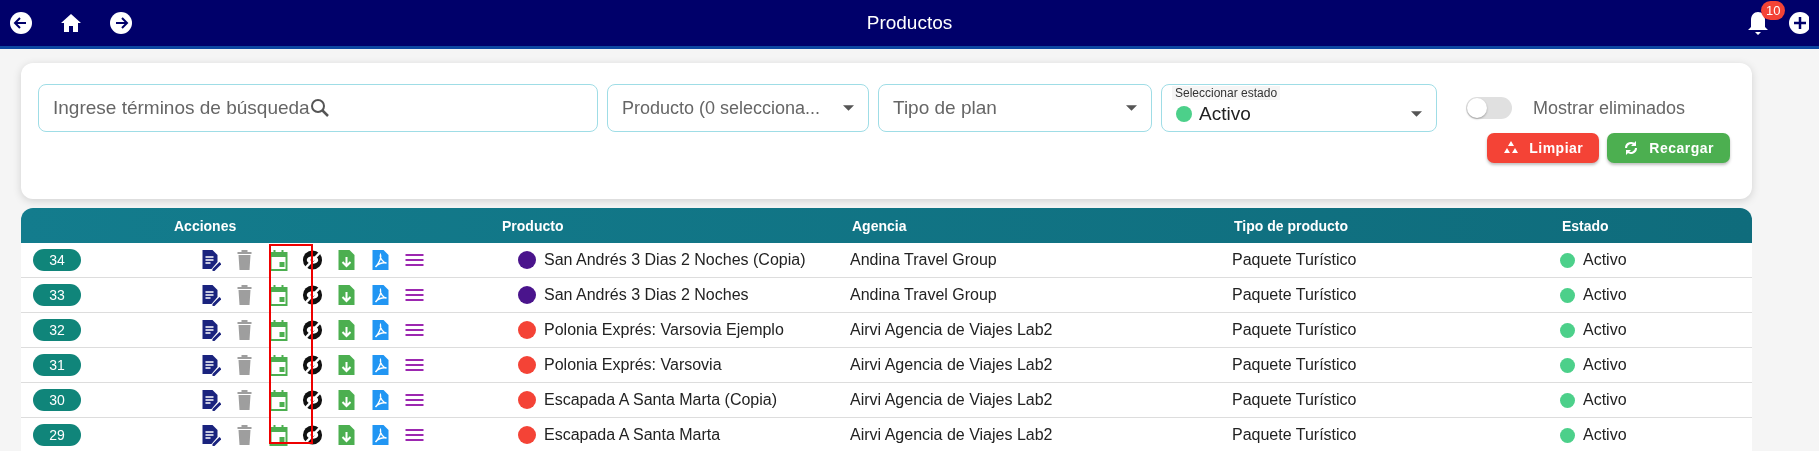 The height and width of the screenshot is (451, 1819). I want to click on id-badge: 34, so click(57, 260).